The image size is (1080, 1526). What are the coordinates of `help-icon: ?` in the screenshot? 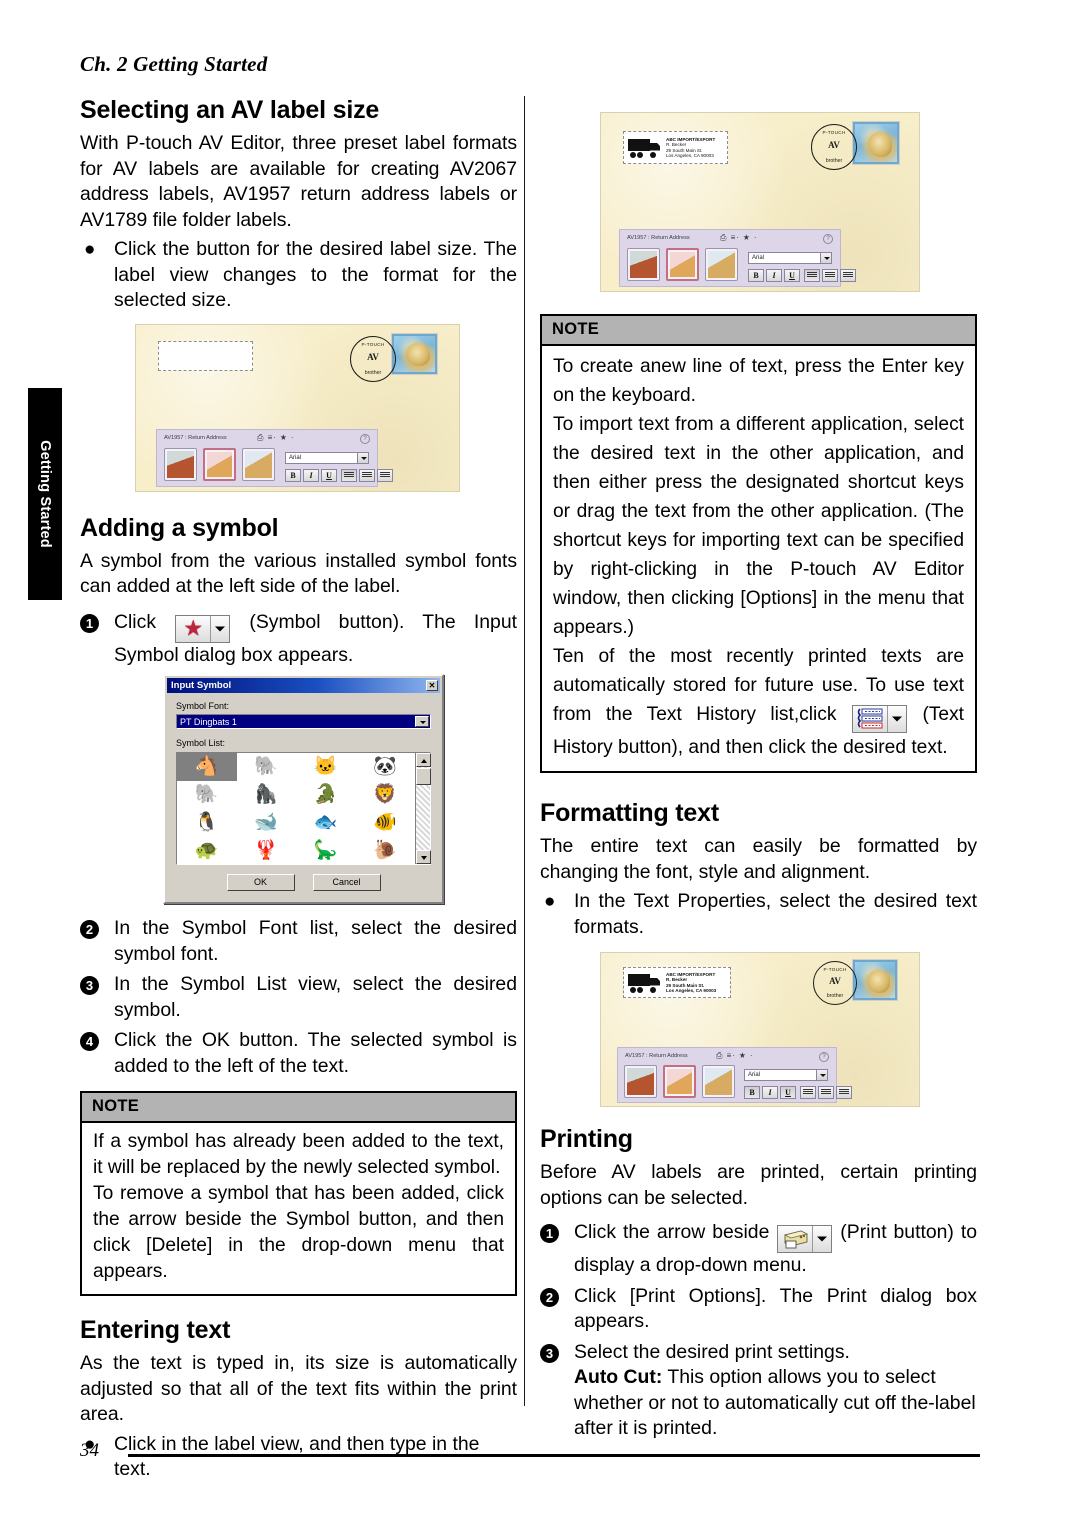 It's located at (365, 438).